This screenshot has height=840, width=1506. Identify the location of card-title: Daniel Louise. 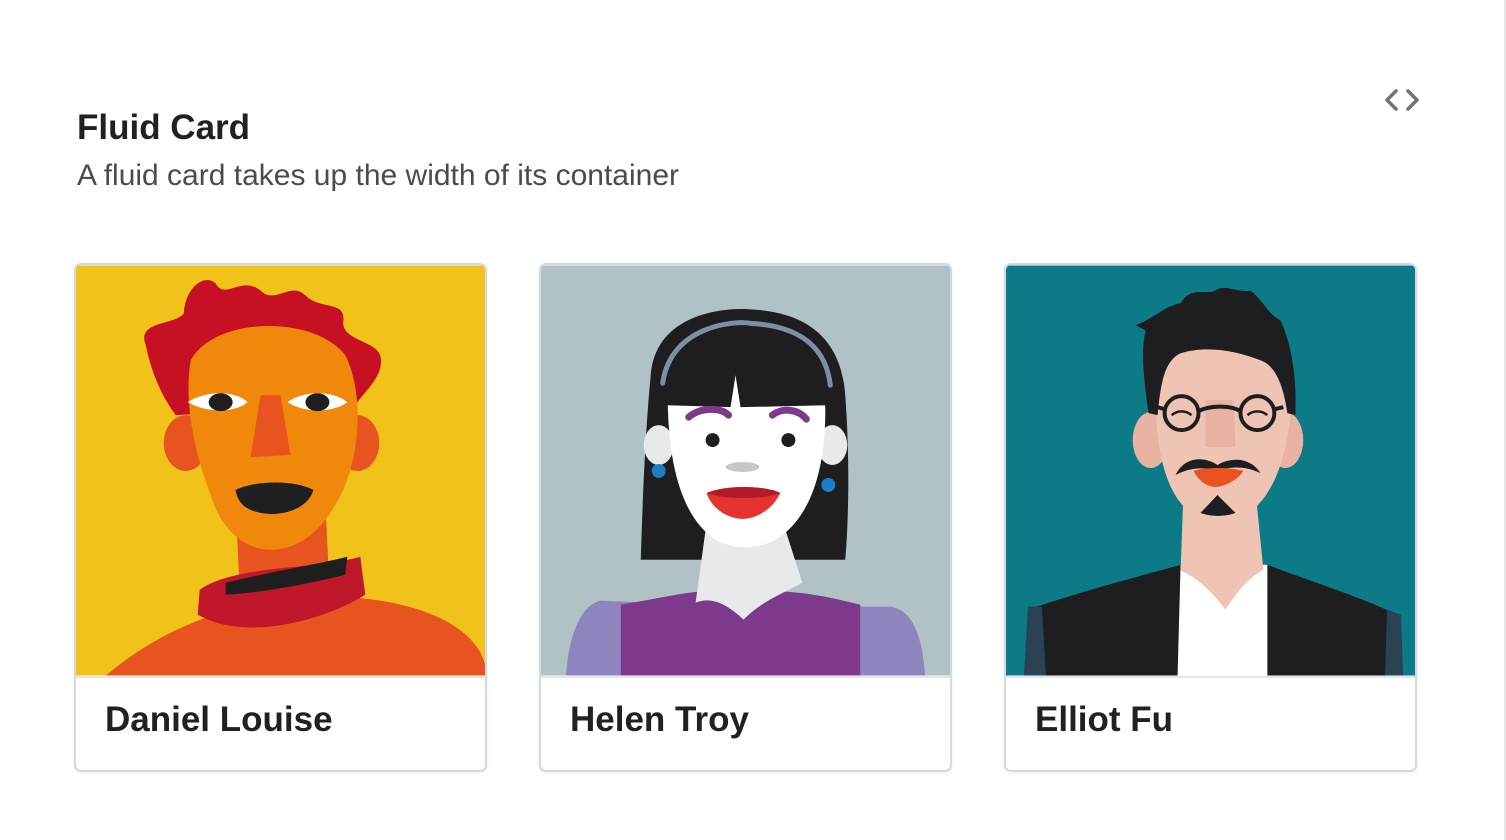
(219, 719).